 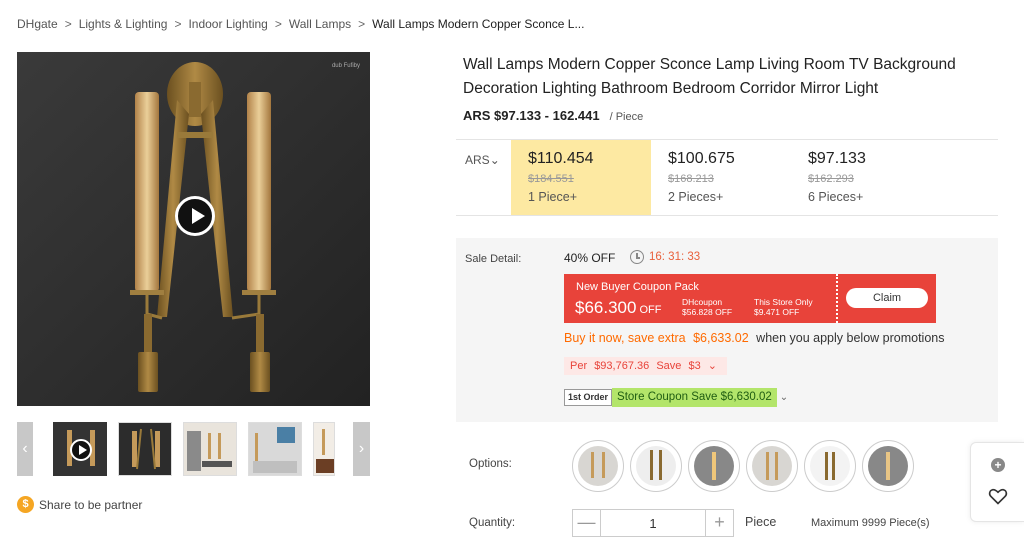 What do you see at coordinates (650, 310) in the screenshot?
I see `coupon-off-label: OFF` at bounding box center [650, 310].